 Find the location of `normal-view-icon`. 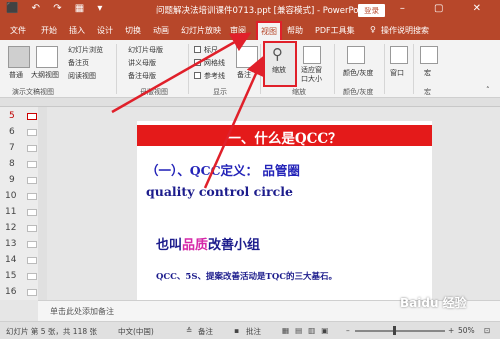

normal-view-icon is located at coordinates (19, 57).